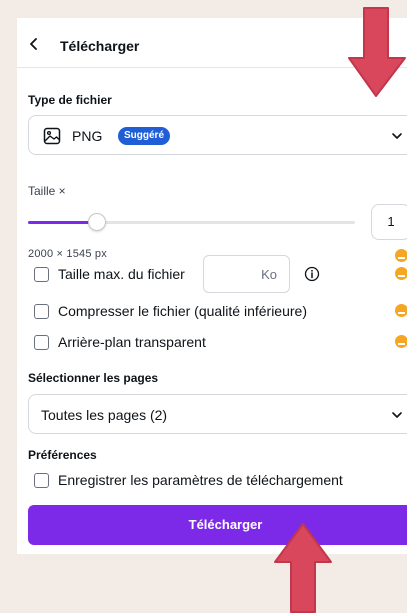 The height and width of the screenshot is (613, 407). Describe the element at coordinates (269, 274) in the screenshot. I see `max-size-unit: Ko` at that location.